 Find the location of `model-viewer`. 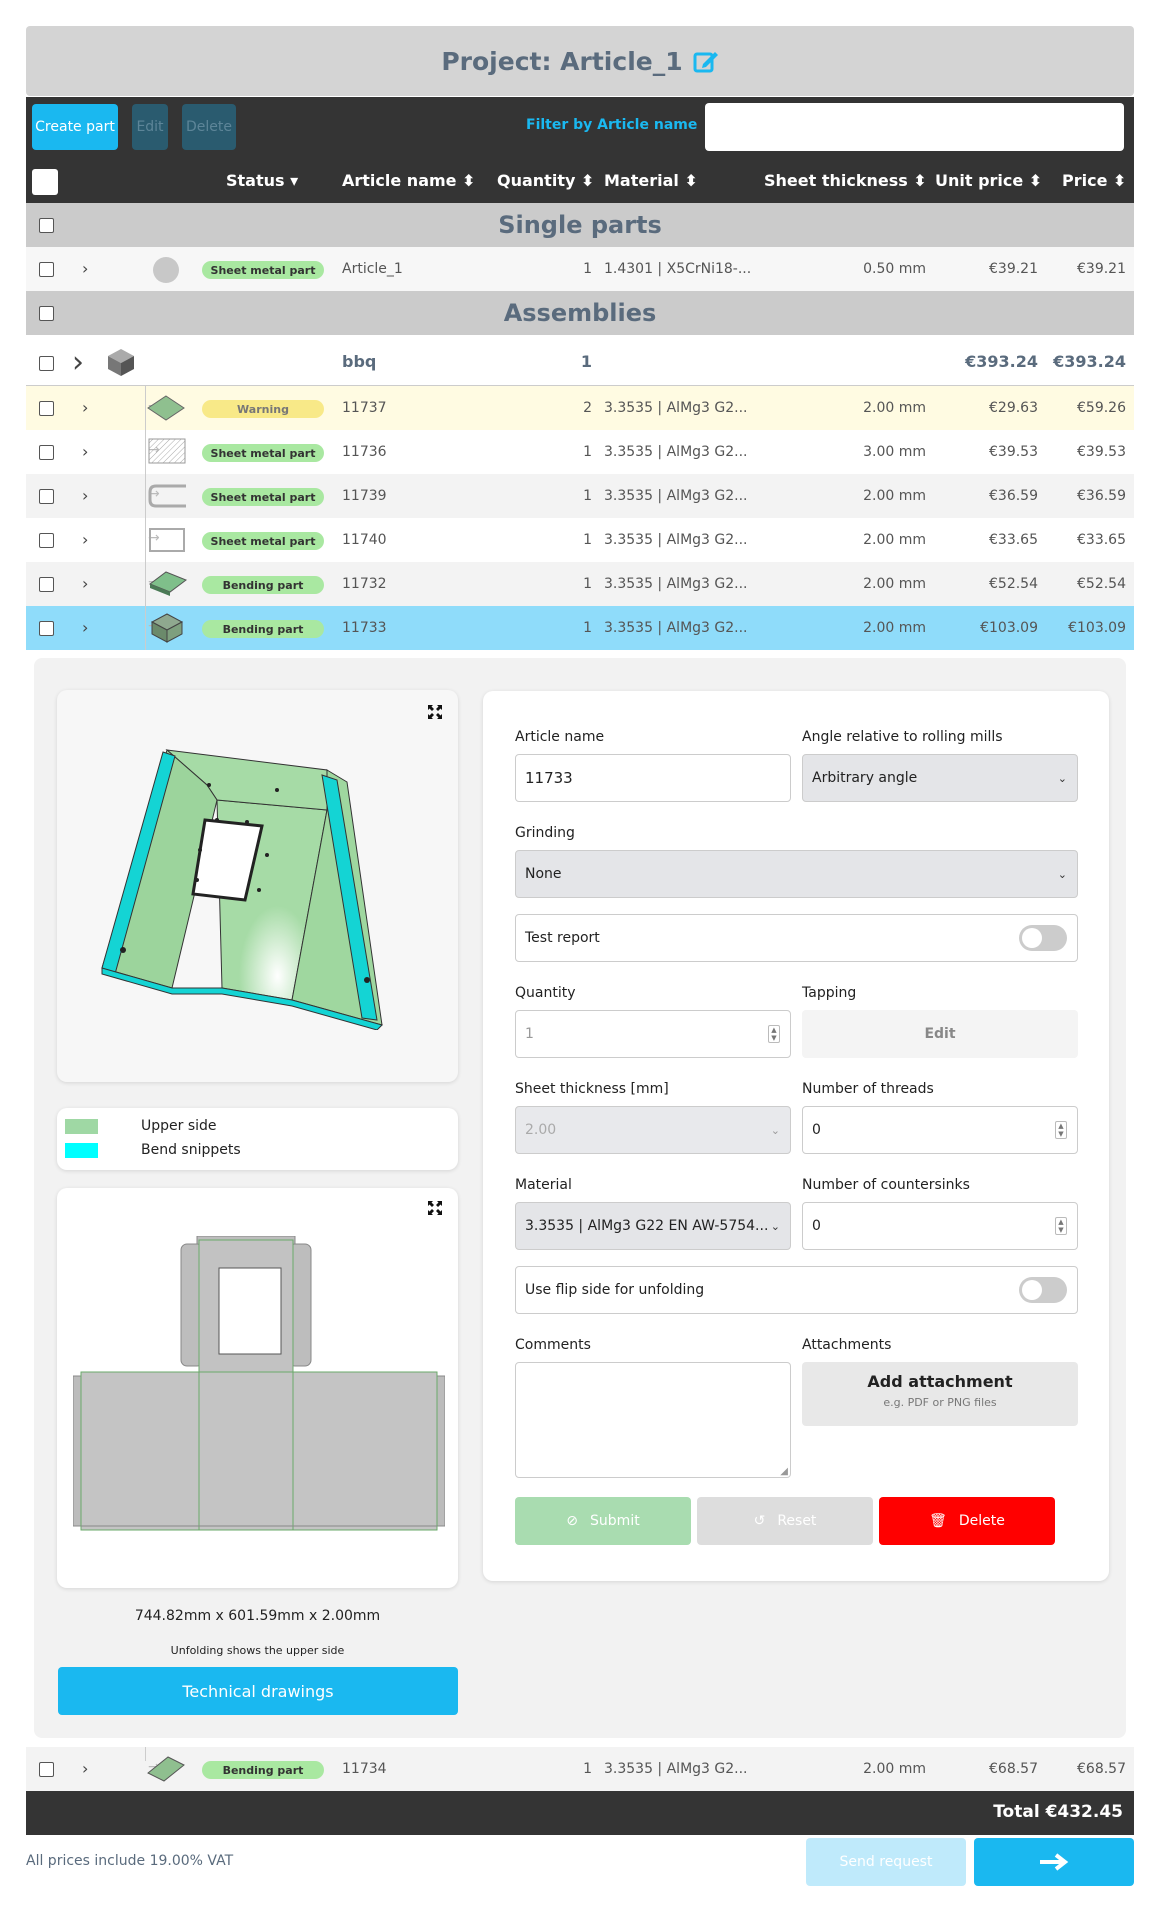

model-viewer is located at coordinates (257, 886).